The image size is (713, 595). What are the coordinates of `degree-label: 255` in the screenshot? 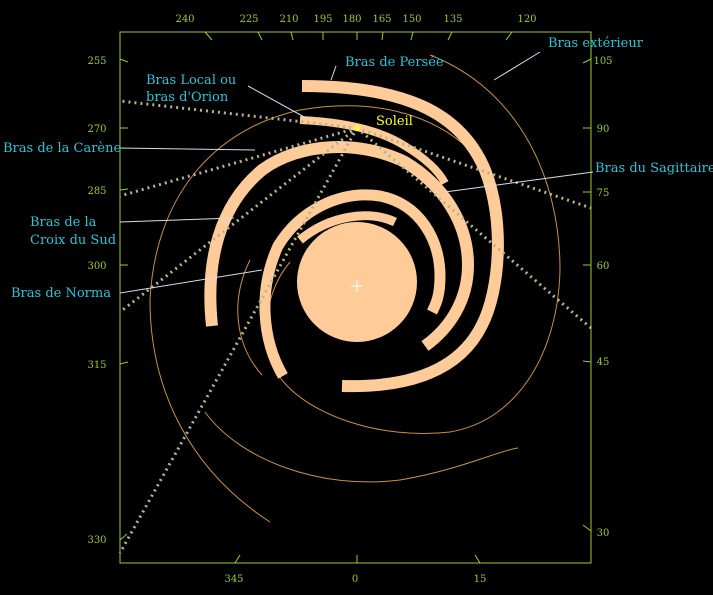 It's located at (96, 61).